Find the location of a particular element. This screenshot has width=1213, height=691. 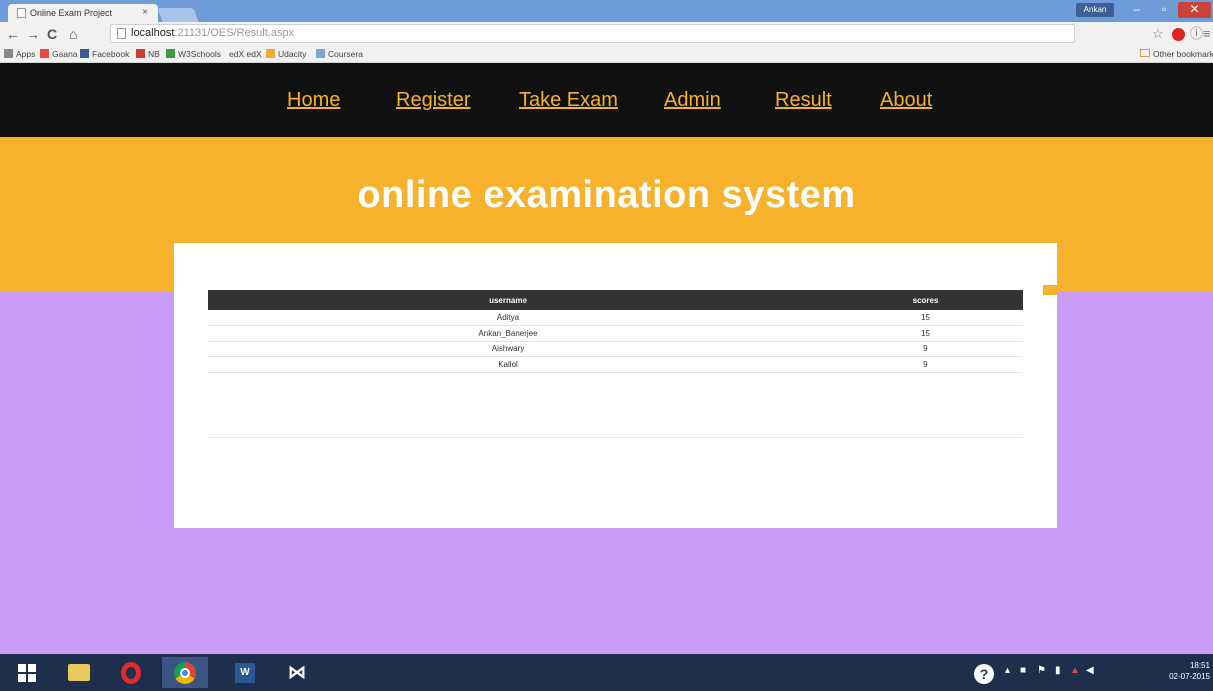

help-icon: ? is located at coordinates (984, 674).